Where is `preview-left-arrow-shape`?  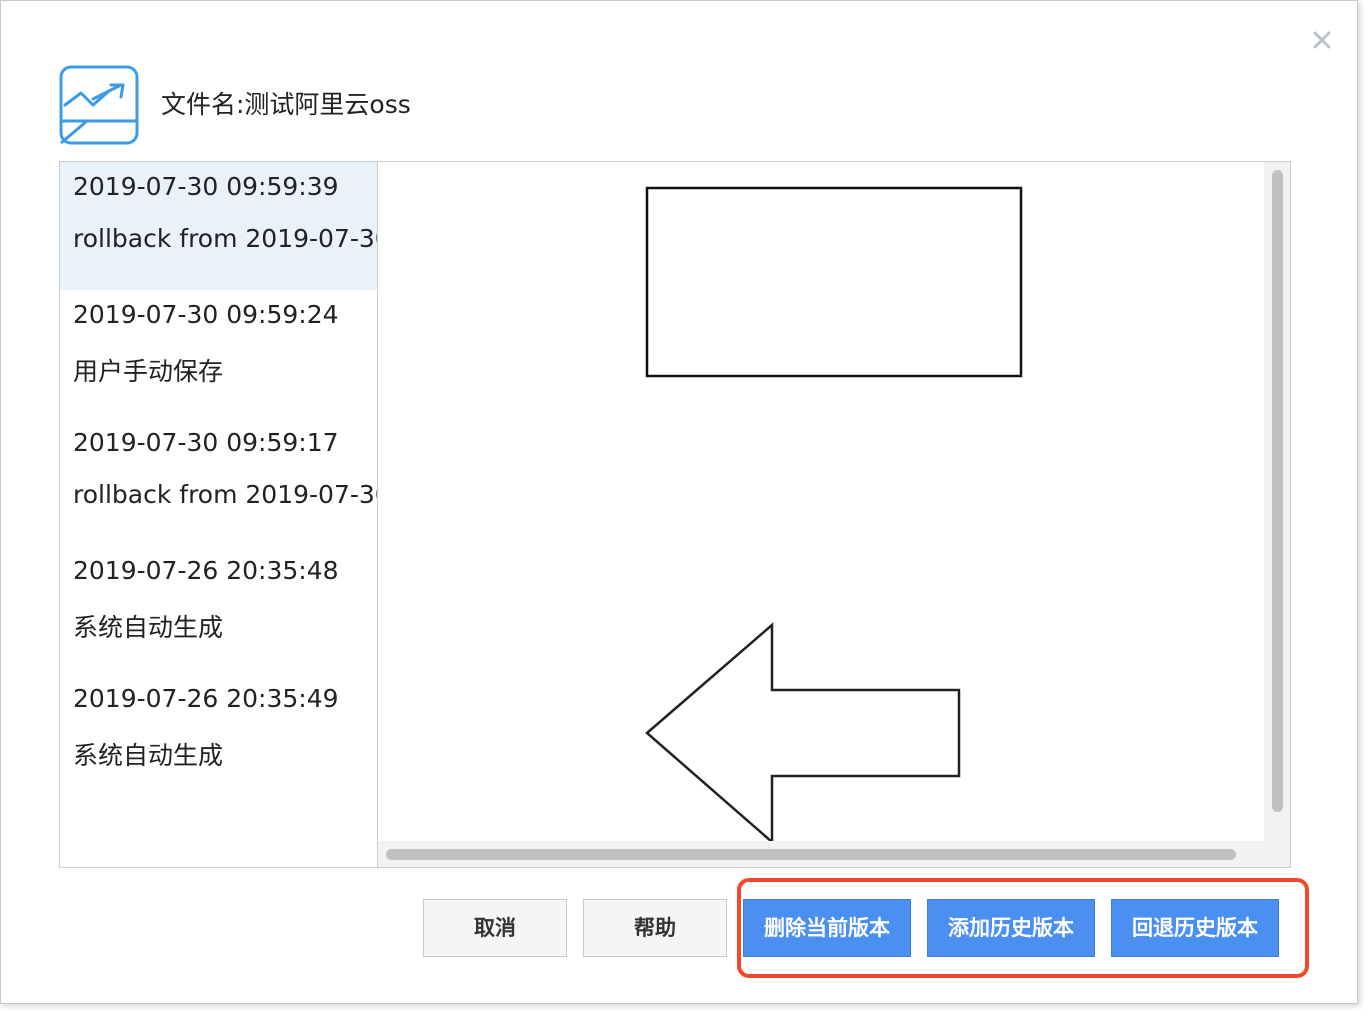
preview-left-arrow-shape is located at coordinates (803, 732).